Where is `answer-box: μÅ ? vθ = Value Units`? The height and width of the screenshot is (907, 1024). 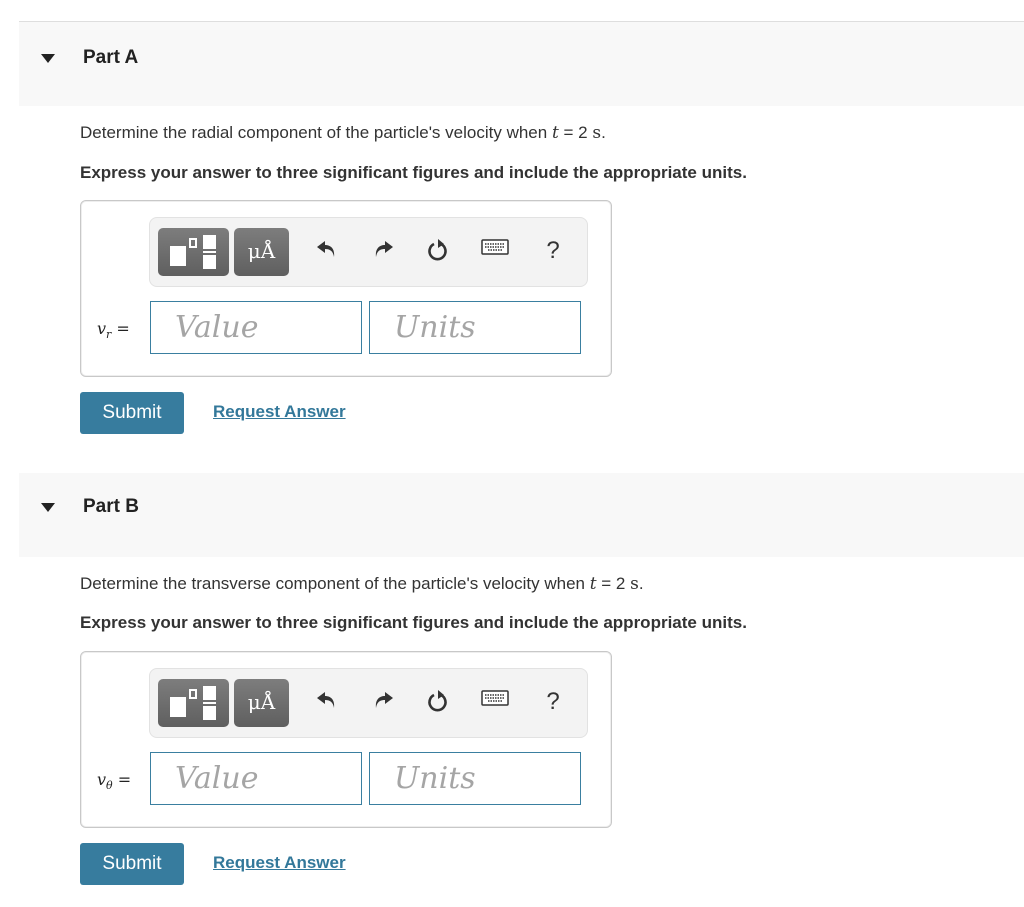
answer-box: μÅ ? vθ = Value Units is located at coordinates (346, 739).